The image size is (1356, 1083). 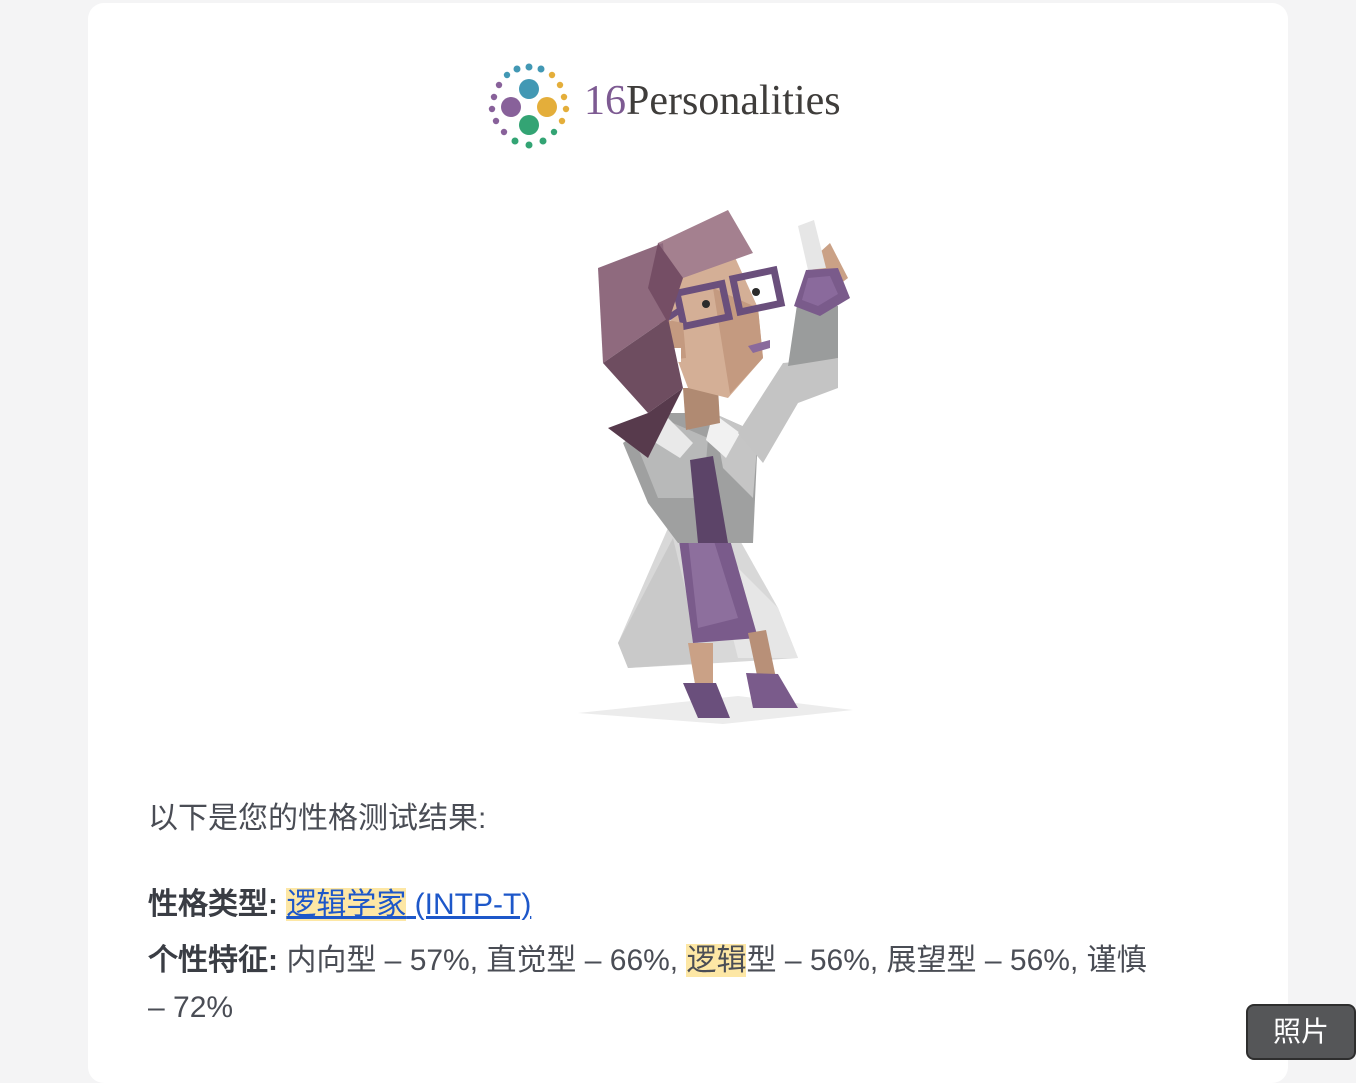 What do you see at coordinates (213, 904) in the screenshot?
I see `type-label: 性格类型:` at bounding box center [213, 904].